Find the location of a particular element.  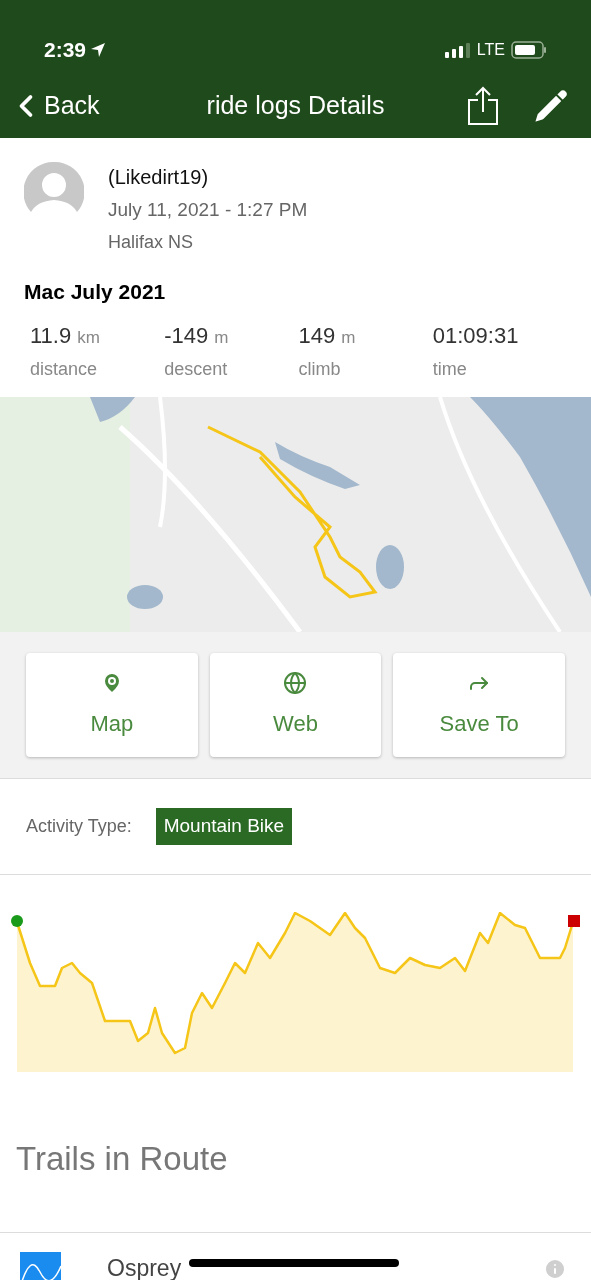

stat-label: descent is located at coordinates (196, 369).